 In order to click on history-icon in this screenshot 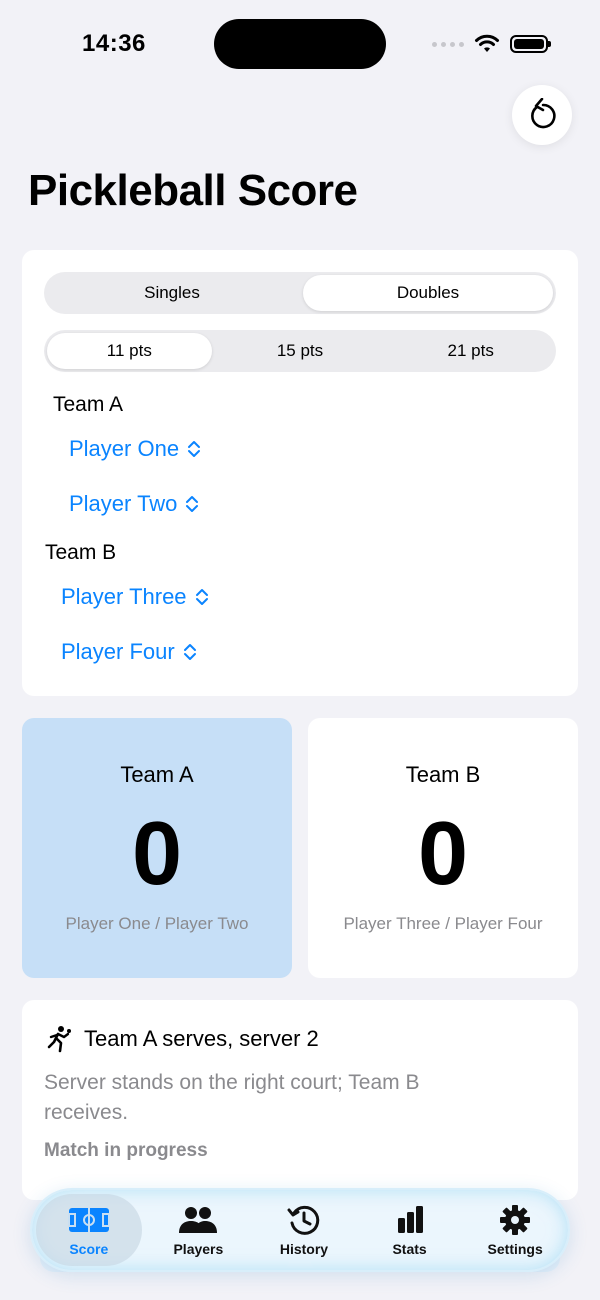, I will do `click(303, 1220)`.